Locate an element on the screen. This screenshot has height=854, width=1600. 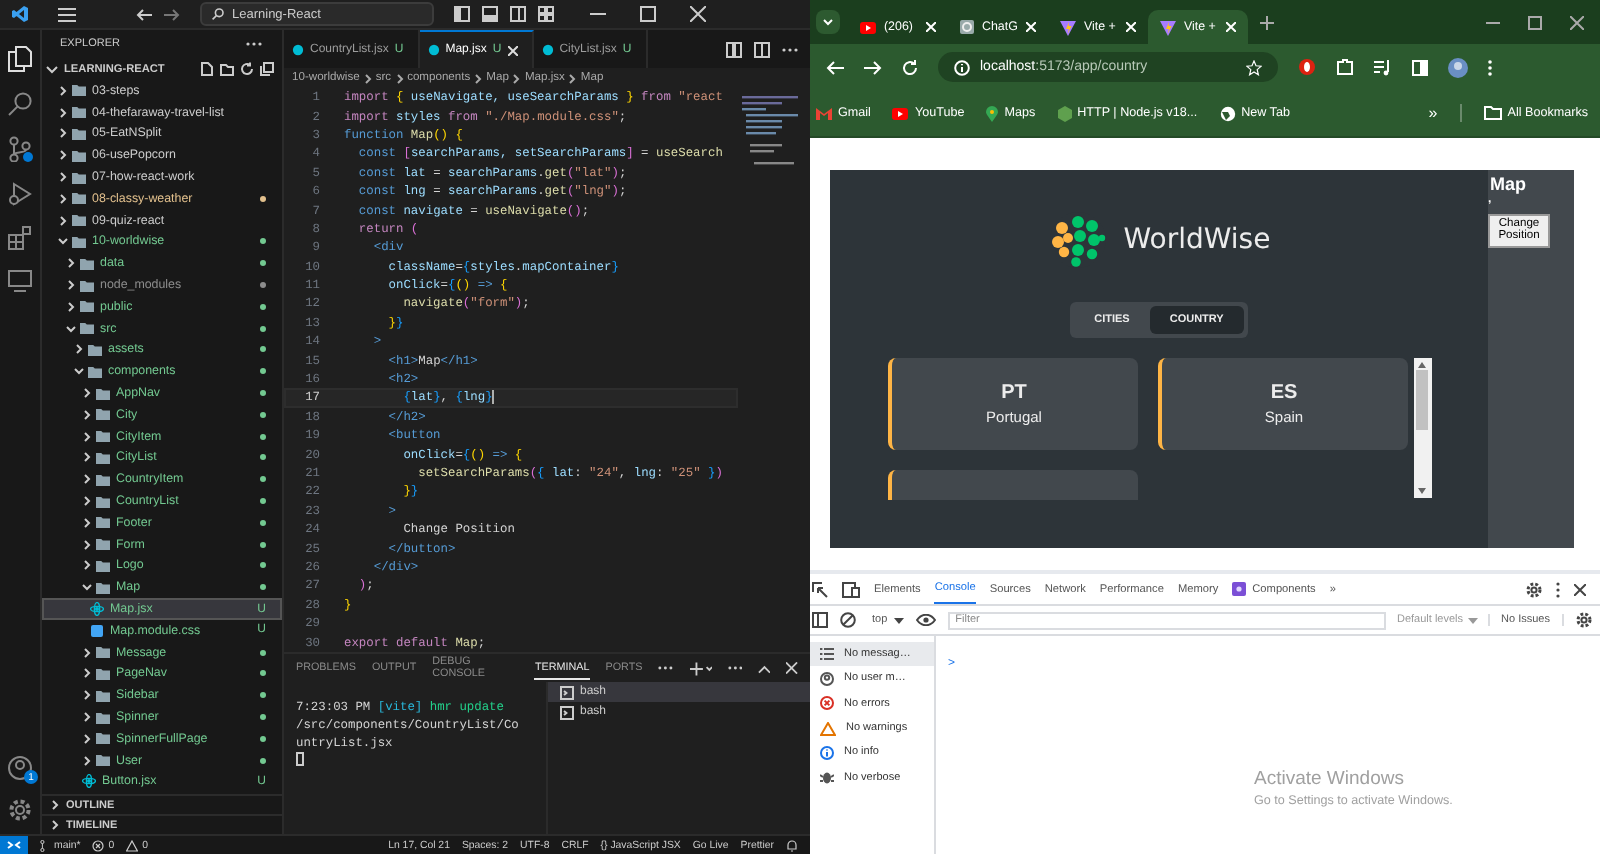
reload-icon is located at coordinates (910, 67).